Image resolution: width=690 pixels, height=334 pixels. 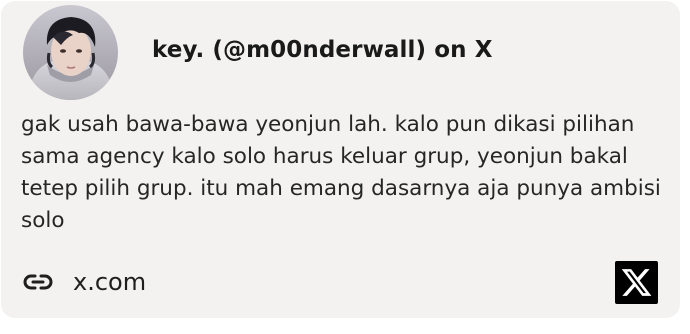 I want to click on card-footer: x.com, so click(x=340, y=282).